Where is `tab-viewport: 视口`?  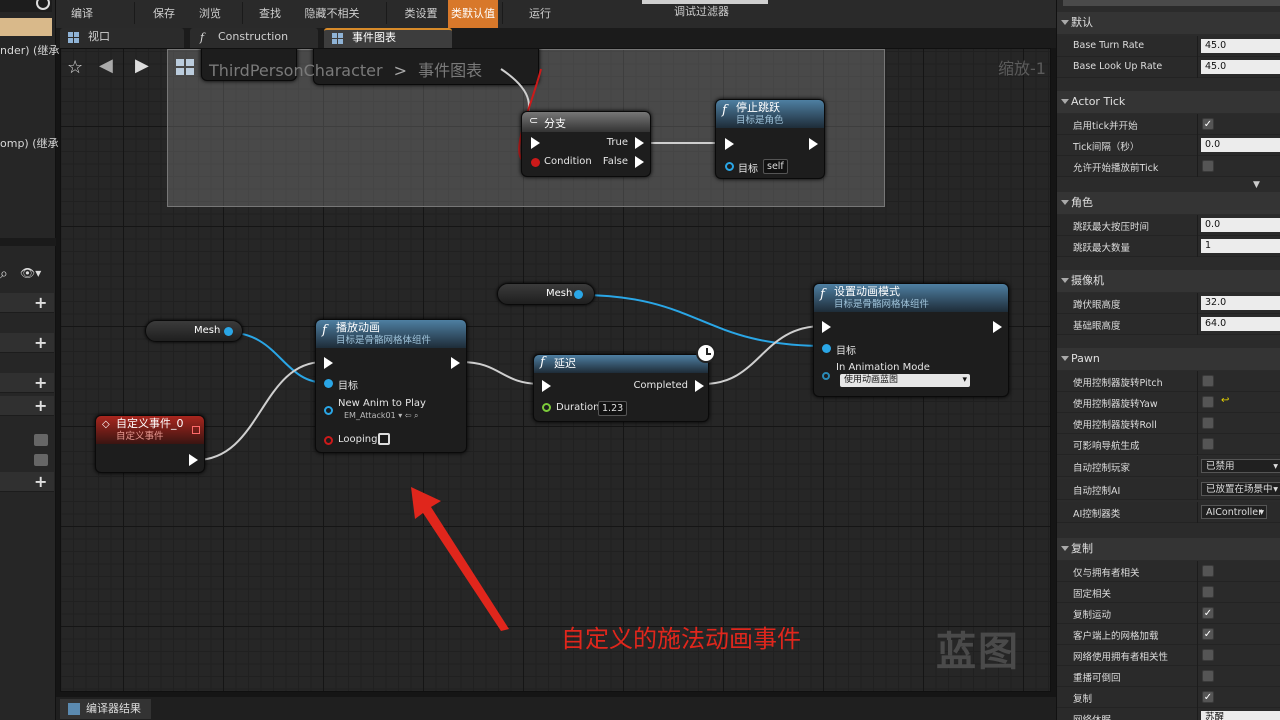
tab-viewport: 视口 is located at coordinates (122, 38).